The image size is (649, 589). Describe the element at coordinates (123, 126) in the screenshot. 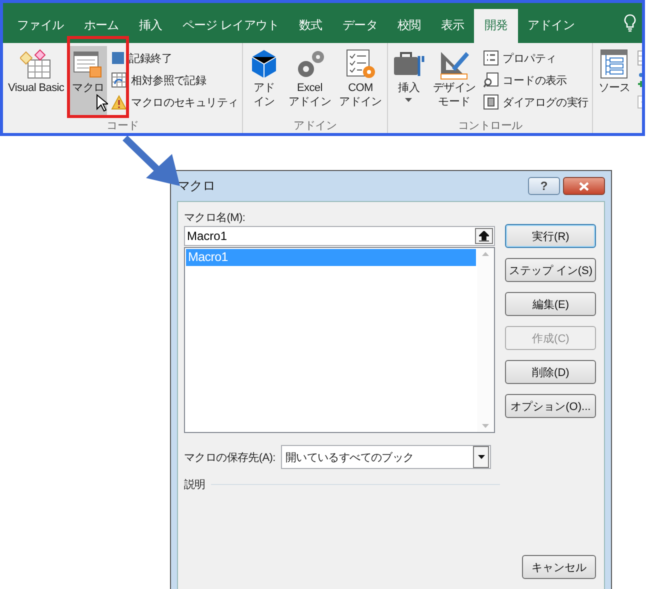

I see `group-label: コード` at that location.